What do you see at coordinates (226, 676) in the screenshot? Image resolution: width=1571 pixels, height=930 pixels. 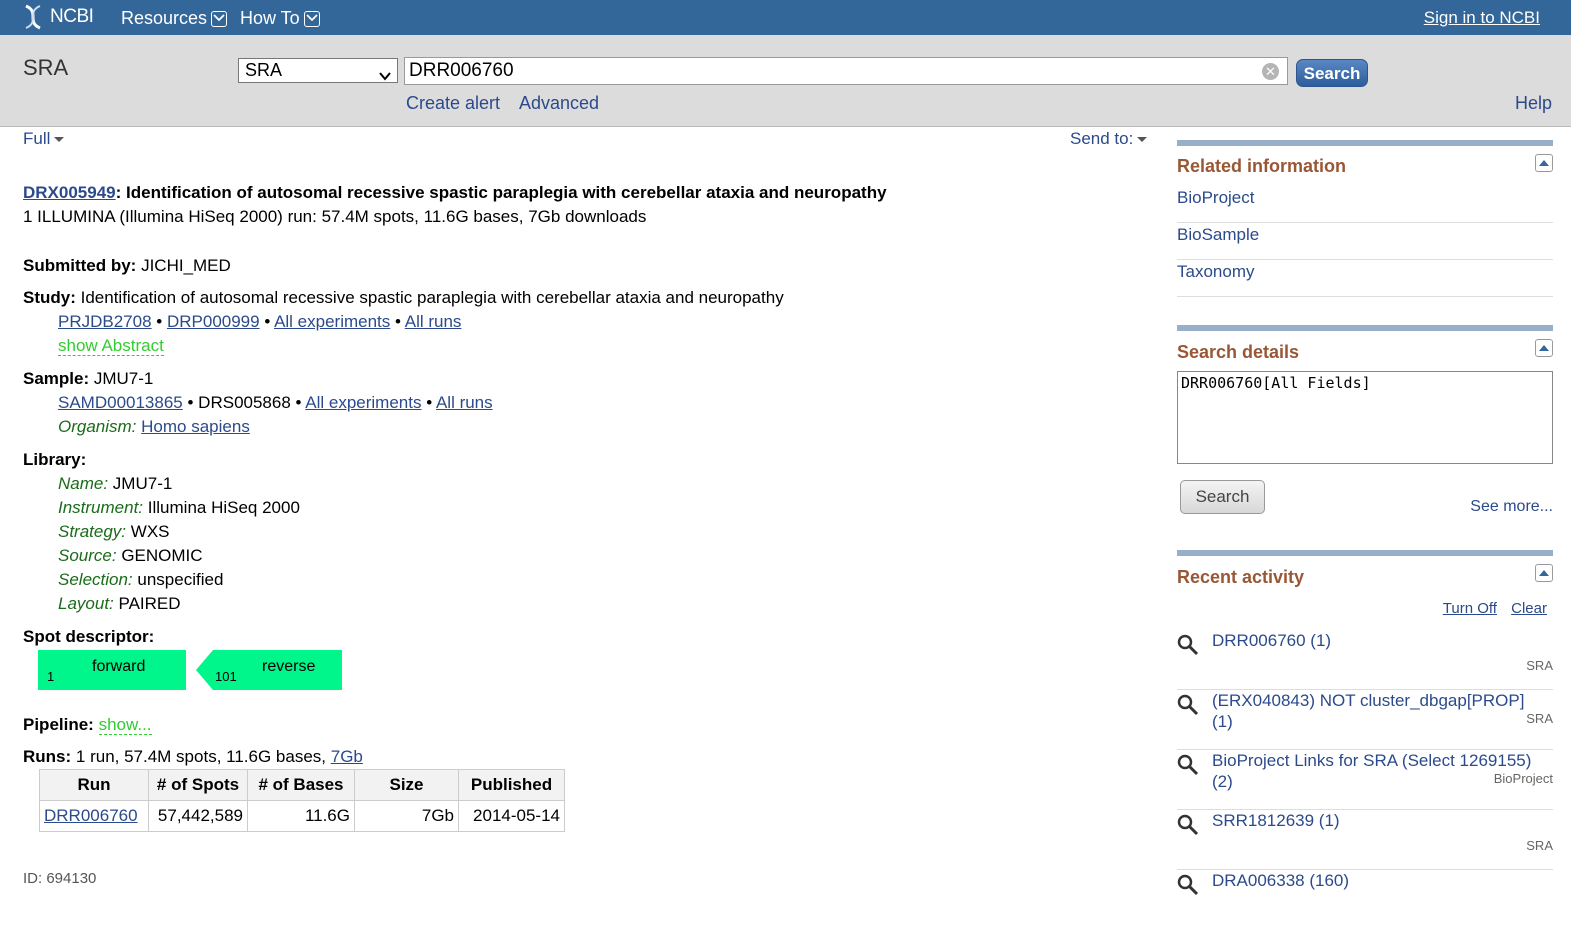 I see `reverse-position: 101` at bounding box center [226, 676].